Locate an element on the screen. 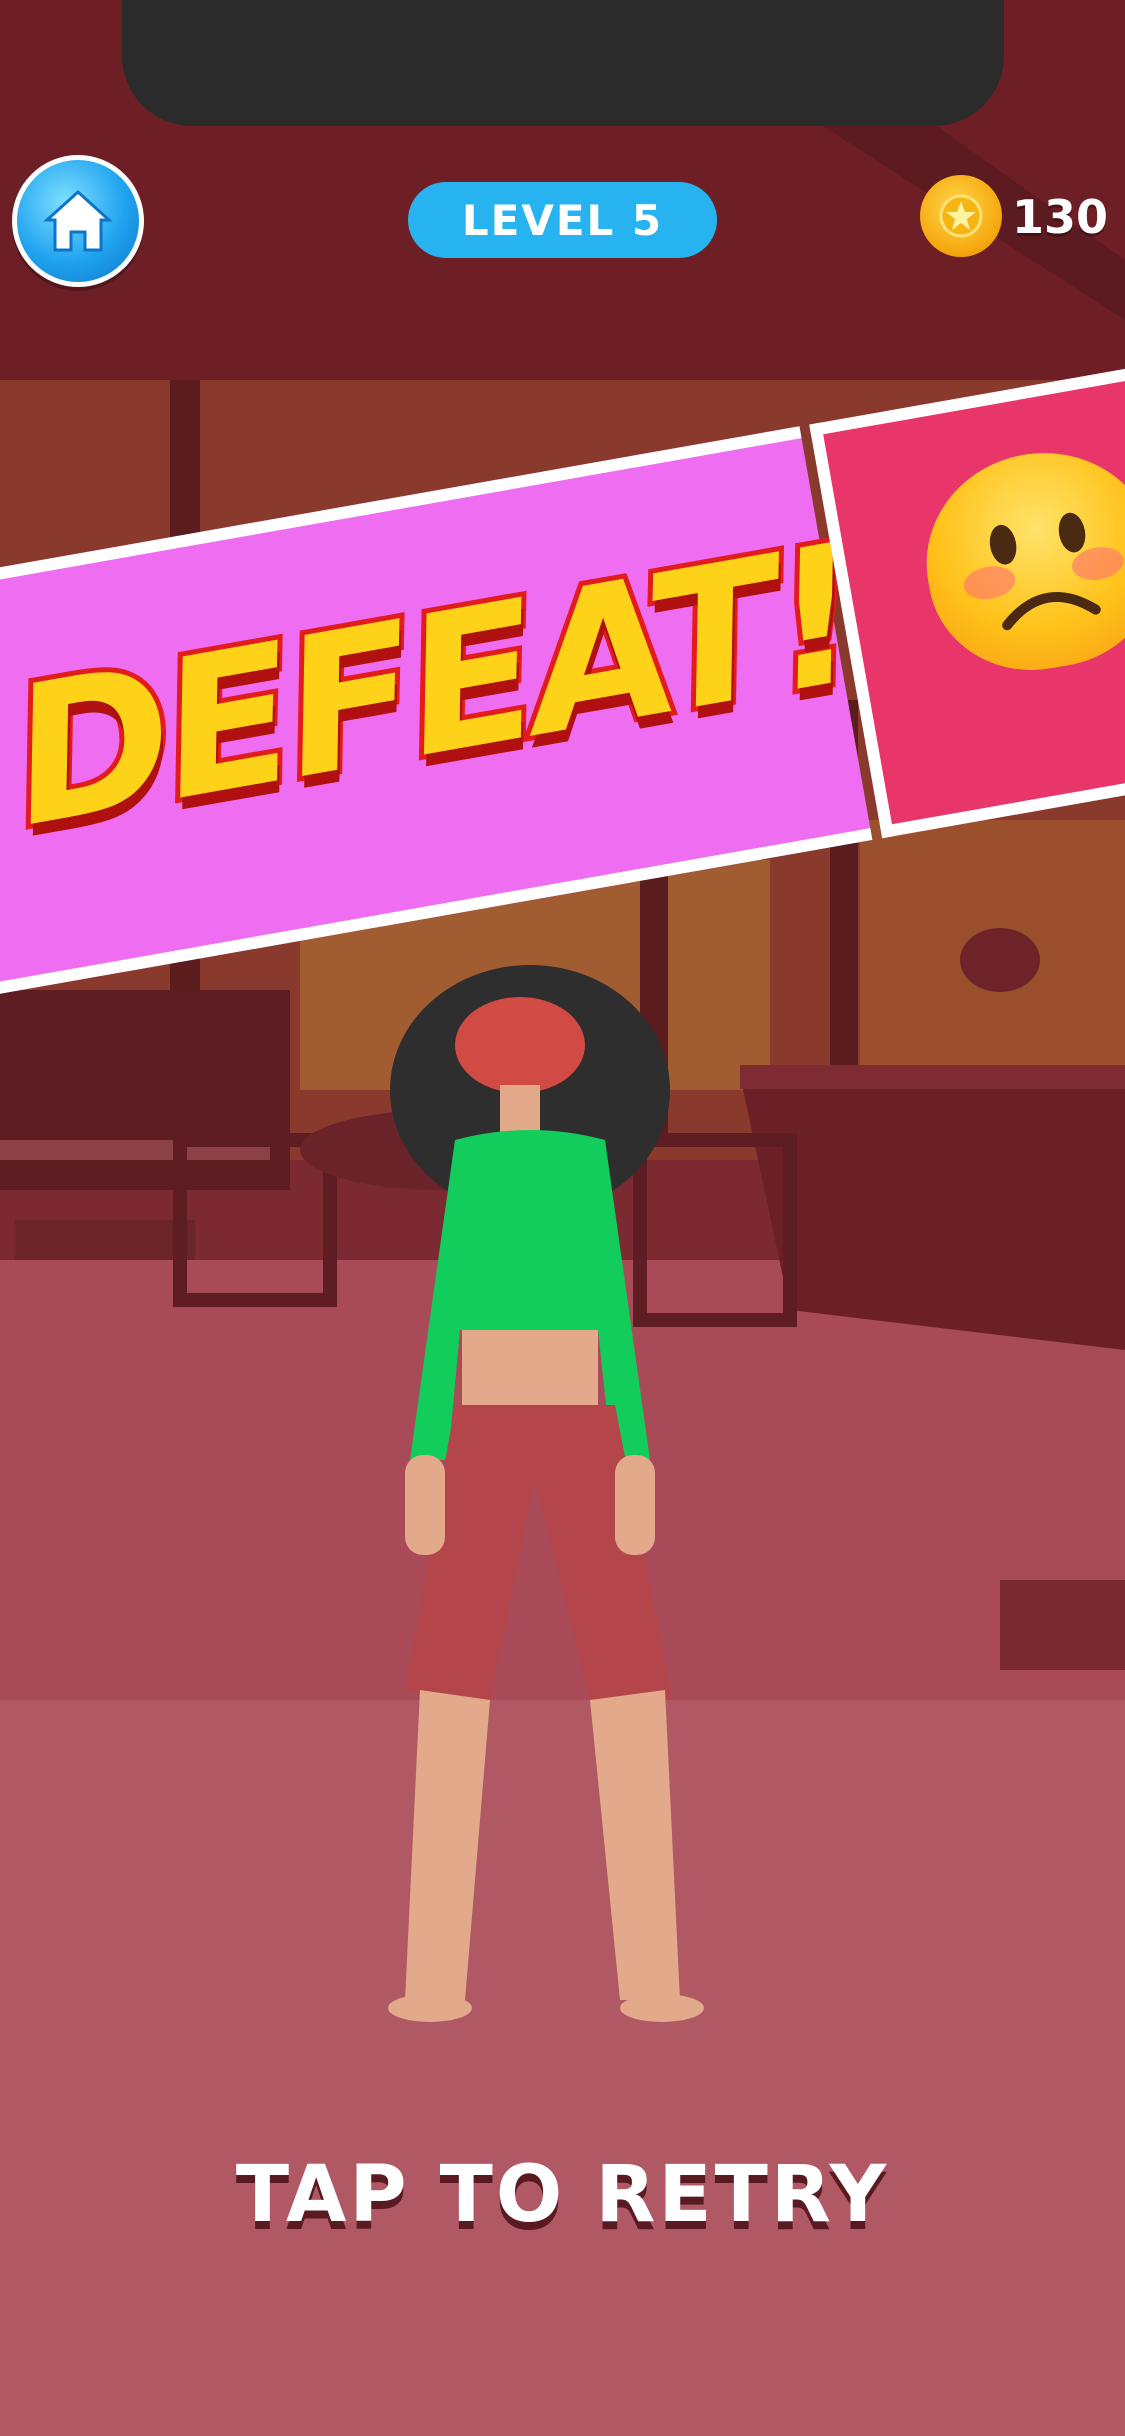 This screenshot has height=2436, width=1125. character-midriff is located at coordinates (530, 1370).